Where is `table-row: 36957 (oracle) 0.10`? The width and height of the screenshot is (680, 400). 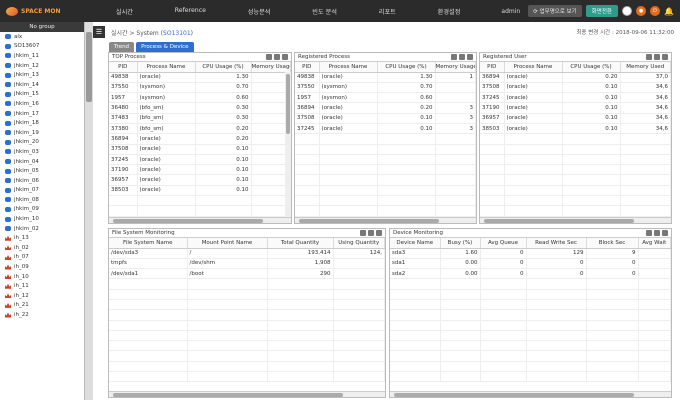 table-row: 36957 (oracle) 0.10 is located at coordinates (200, 180).